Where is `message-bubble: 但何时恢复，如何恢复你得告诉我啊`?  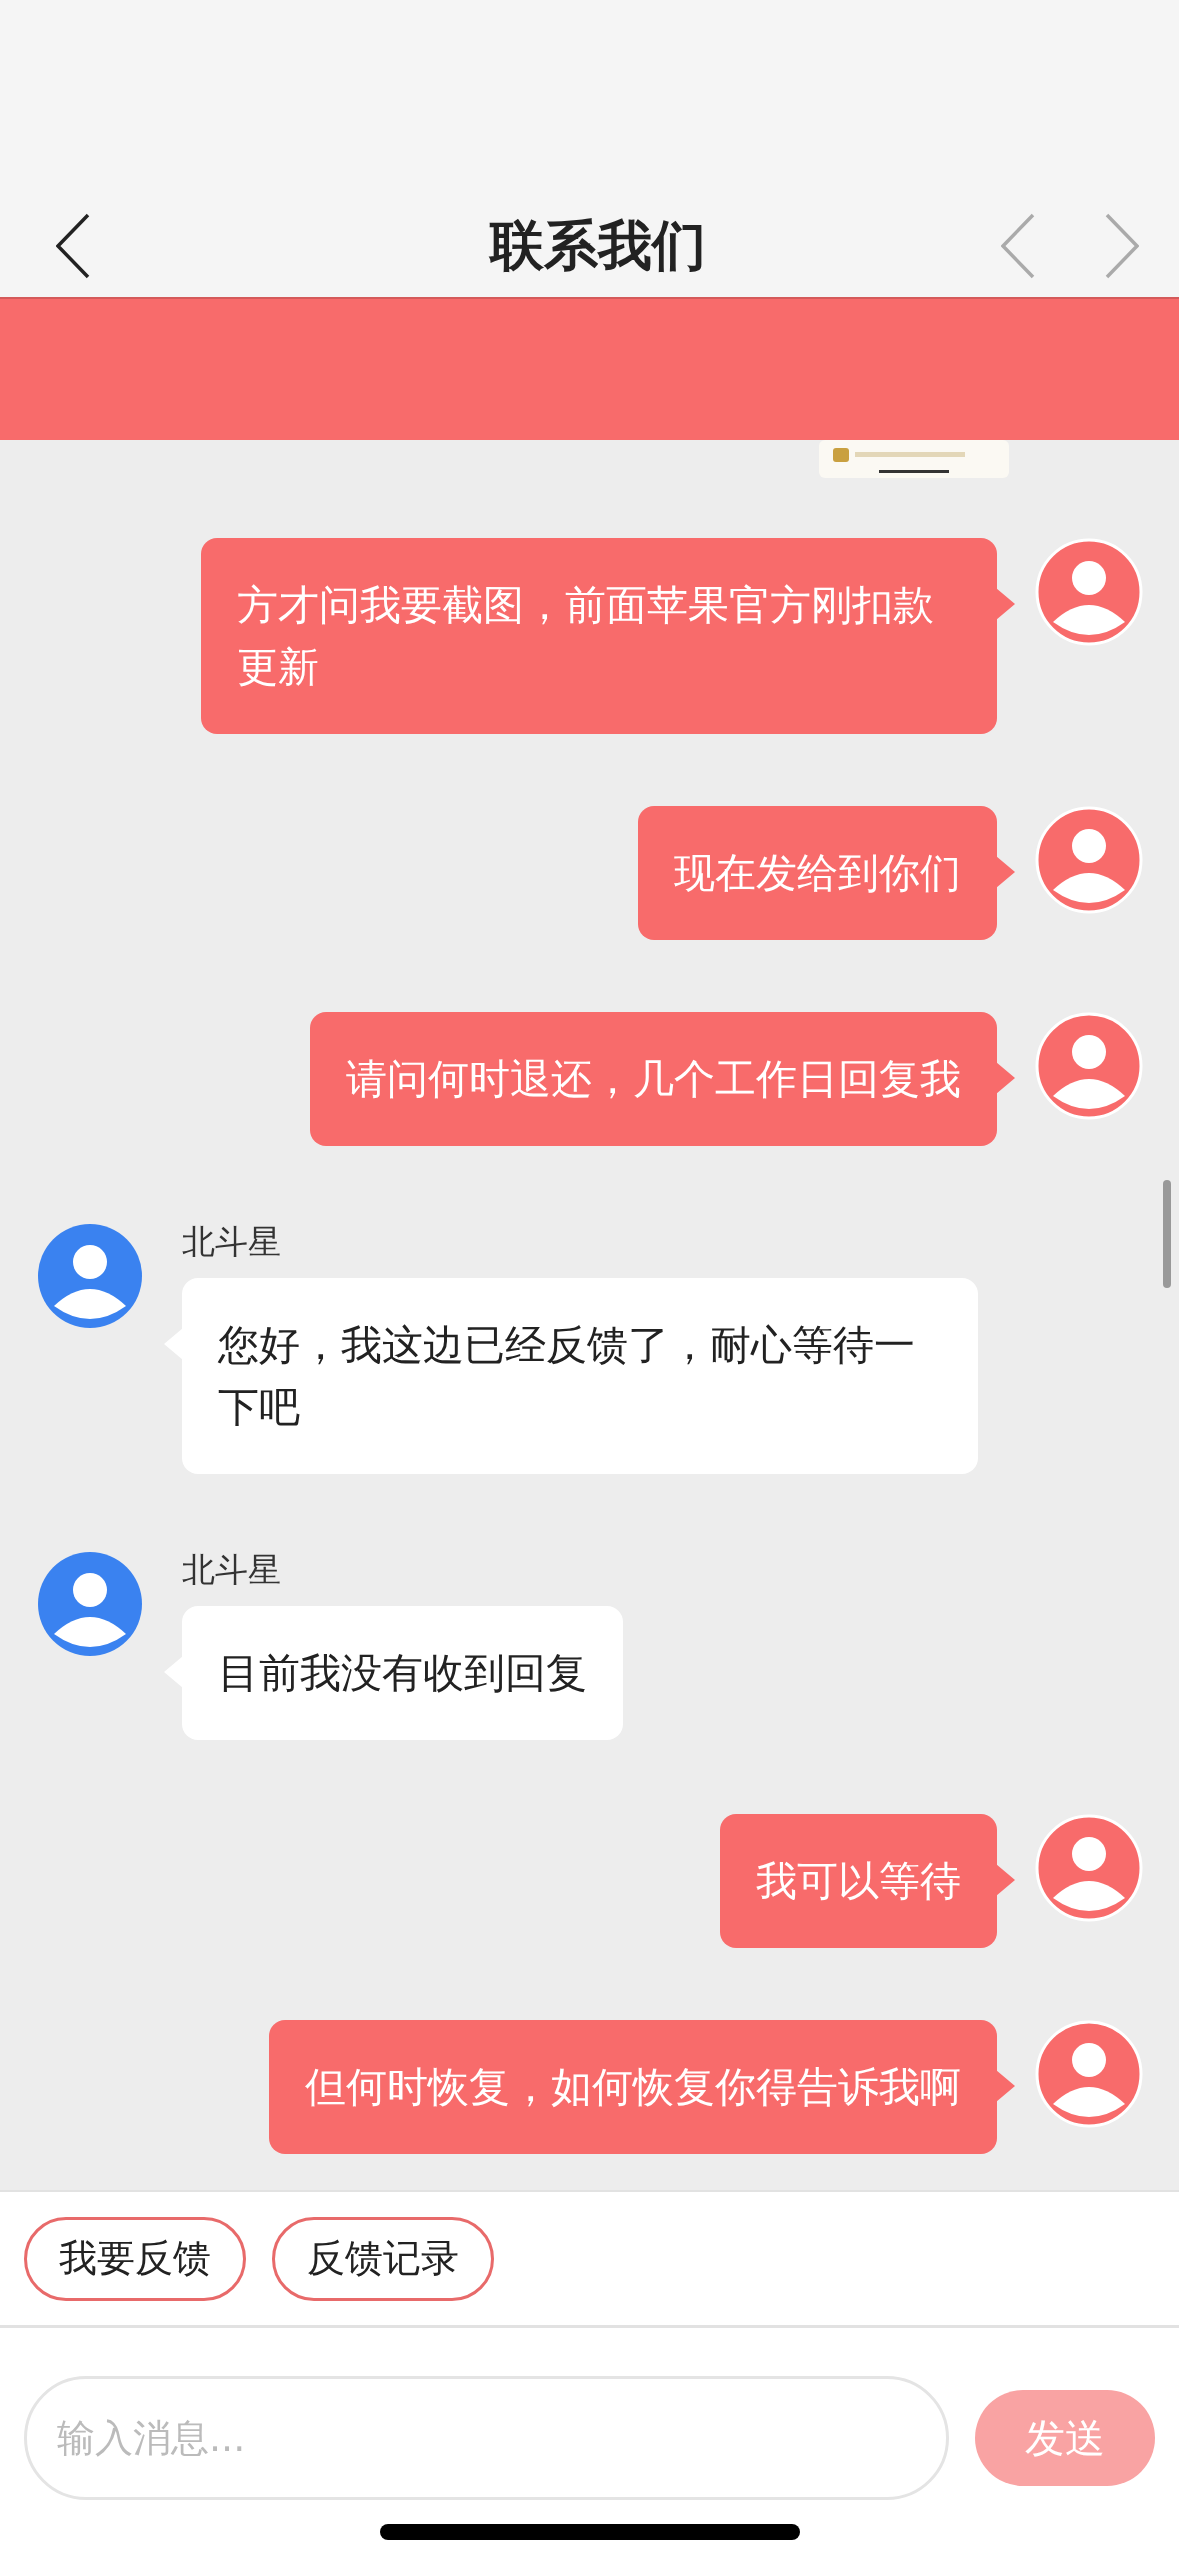
message-bubble: 但何时恢复，如何恢复你得告诉我啊 is located at coordinates (633, 2087).